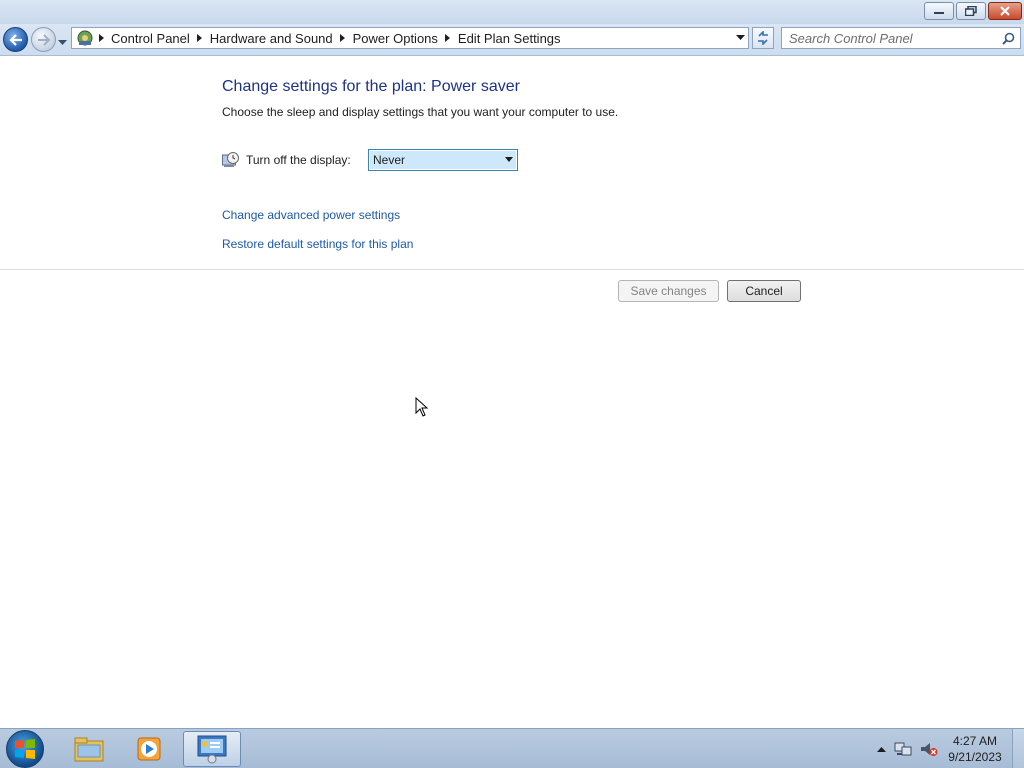  I want to click on taskbar-control-panel, so click(212, 749).